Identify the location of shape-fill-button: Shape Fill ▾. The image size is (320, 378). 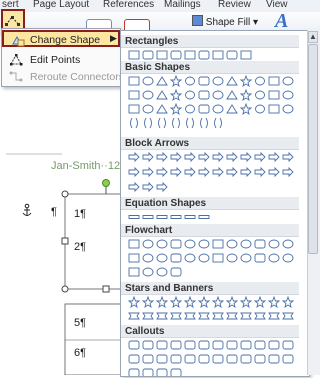
(225, 21).